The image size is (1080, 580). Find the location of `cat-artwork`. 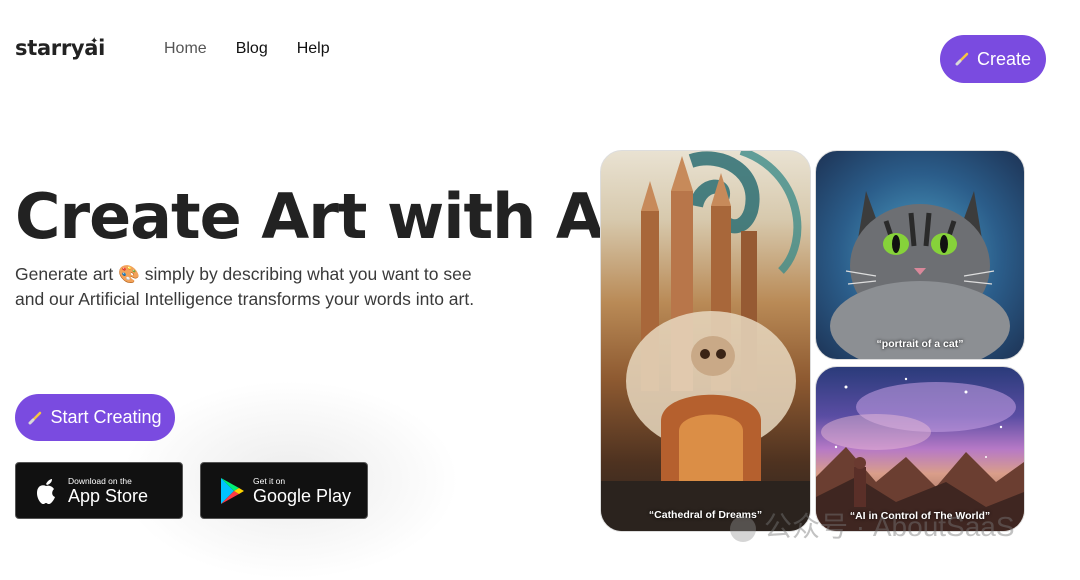

cat-artwork is located at coordinates (920, 275).